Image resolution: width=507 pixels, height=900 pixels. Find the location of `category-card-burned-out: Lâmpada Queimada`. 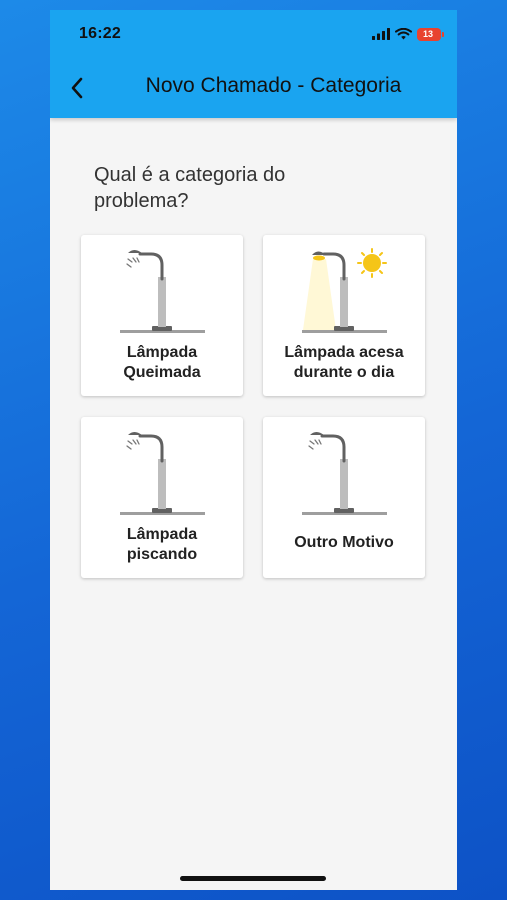

category-card-burned-out: Lâmpada Queimada is located at coordinates (162, 315).